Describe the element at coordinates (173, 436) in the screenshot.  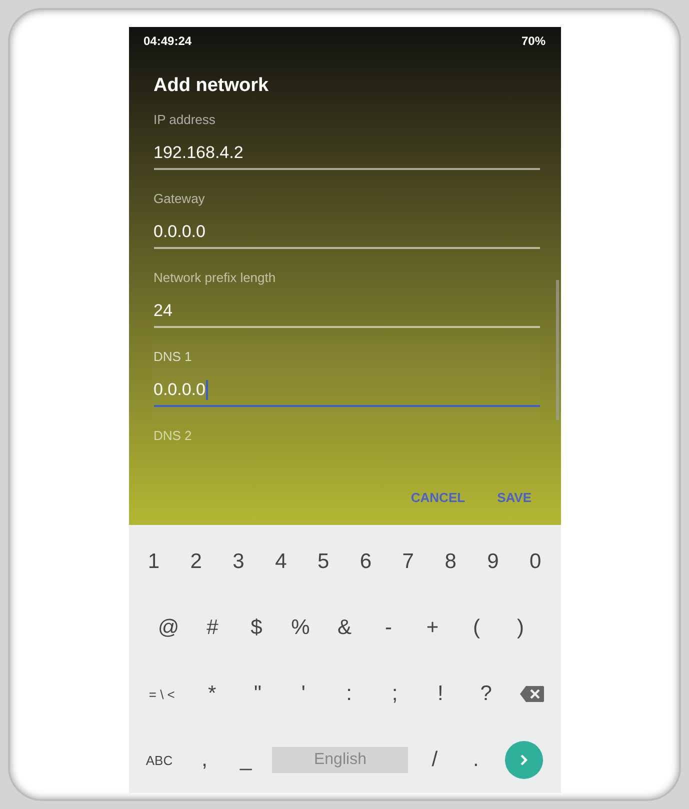
I see `field-label: DNS 2` at that location.